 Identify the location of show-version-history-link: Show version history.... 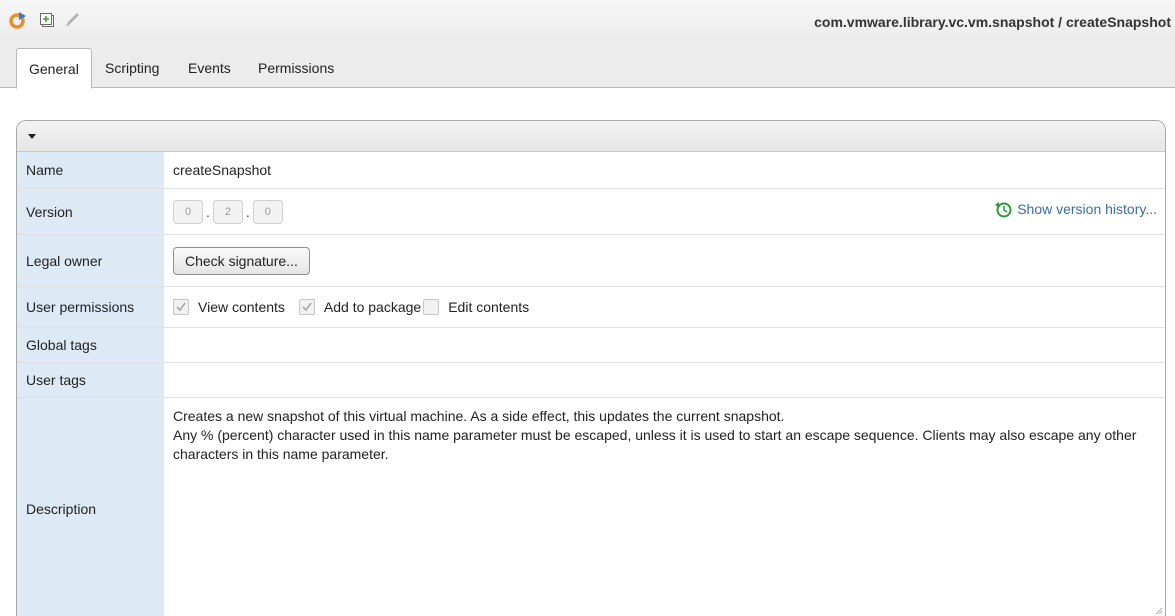
(1075, 209).